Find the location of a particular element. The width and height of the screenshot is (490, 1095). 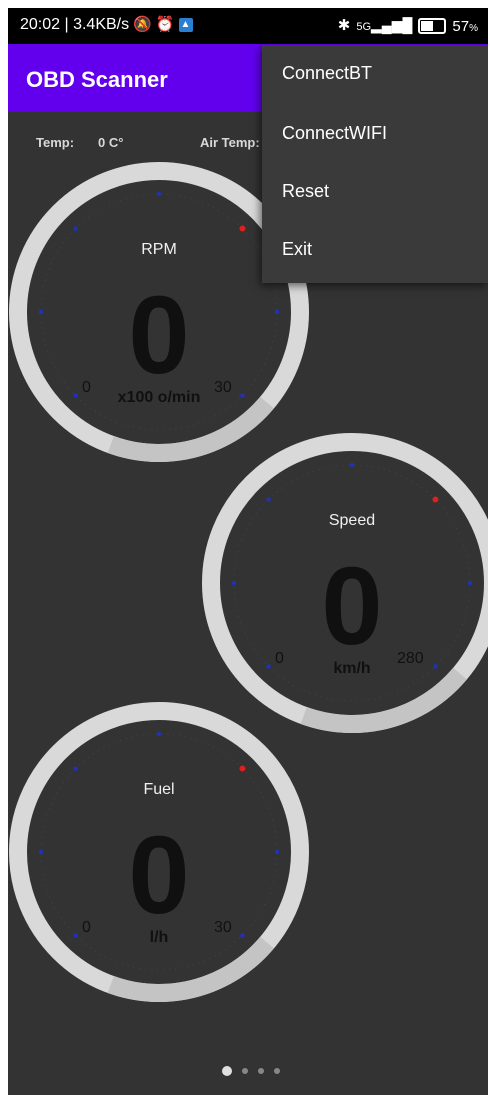

5g-signal-icon: 5G▂▄▆█ is located at coordinates (384, 25).